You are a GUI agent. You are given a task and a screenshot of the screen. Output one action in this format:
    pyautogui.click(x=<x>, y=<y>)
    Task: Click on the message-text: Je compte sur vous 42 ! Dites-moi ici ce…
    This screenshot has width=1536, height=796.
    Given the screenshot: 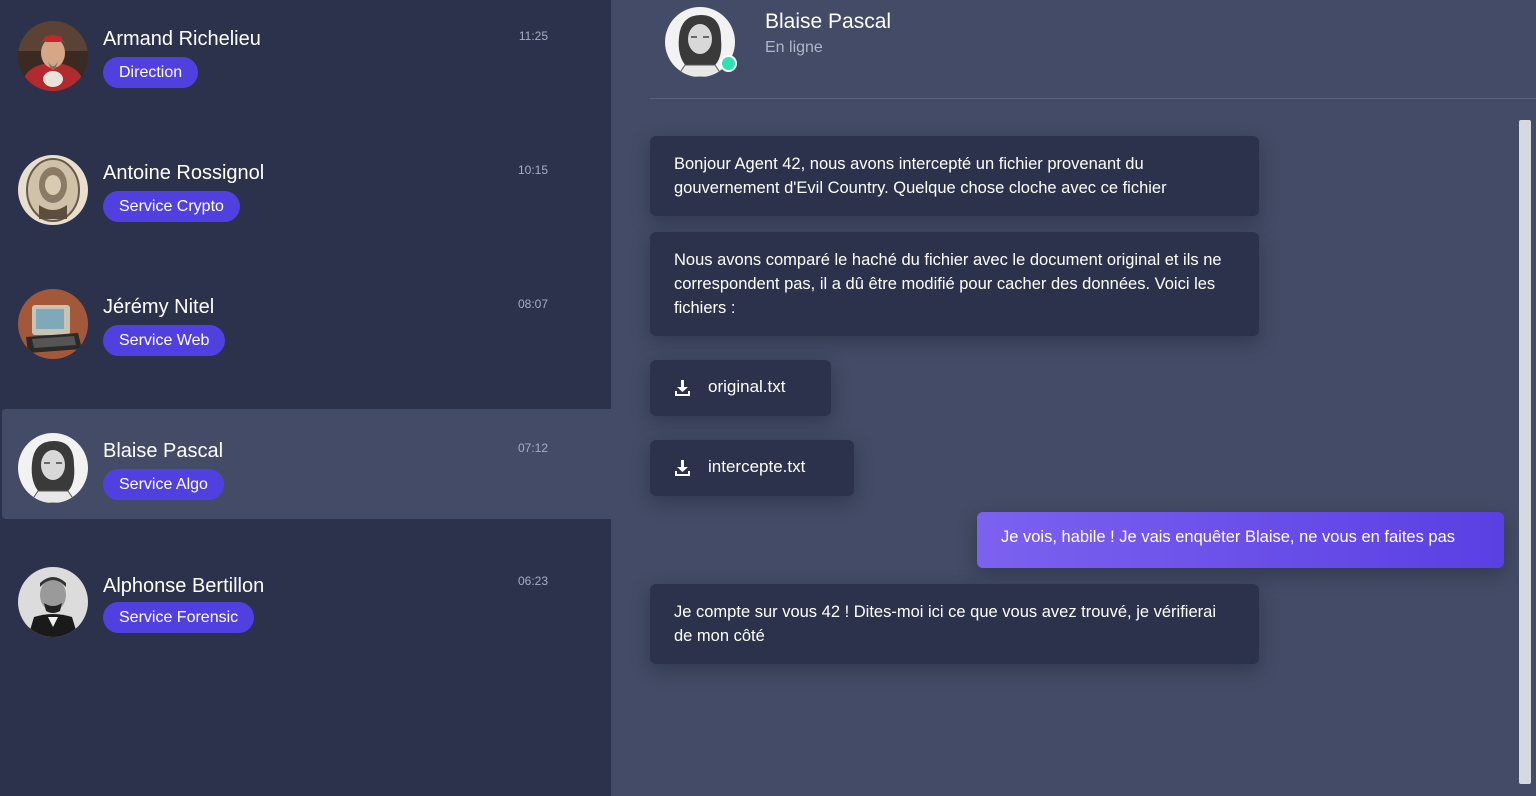 What is the action you would take?
    pyautogui.click(x=945, y=624)
    